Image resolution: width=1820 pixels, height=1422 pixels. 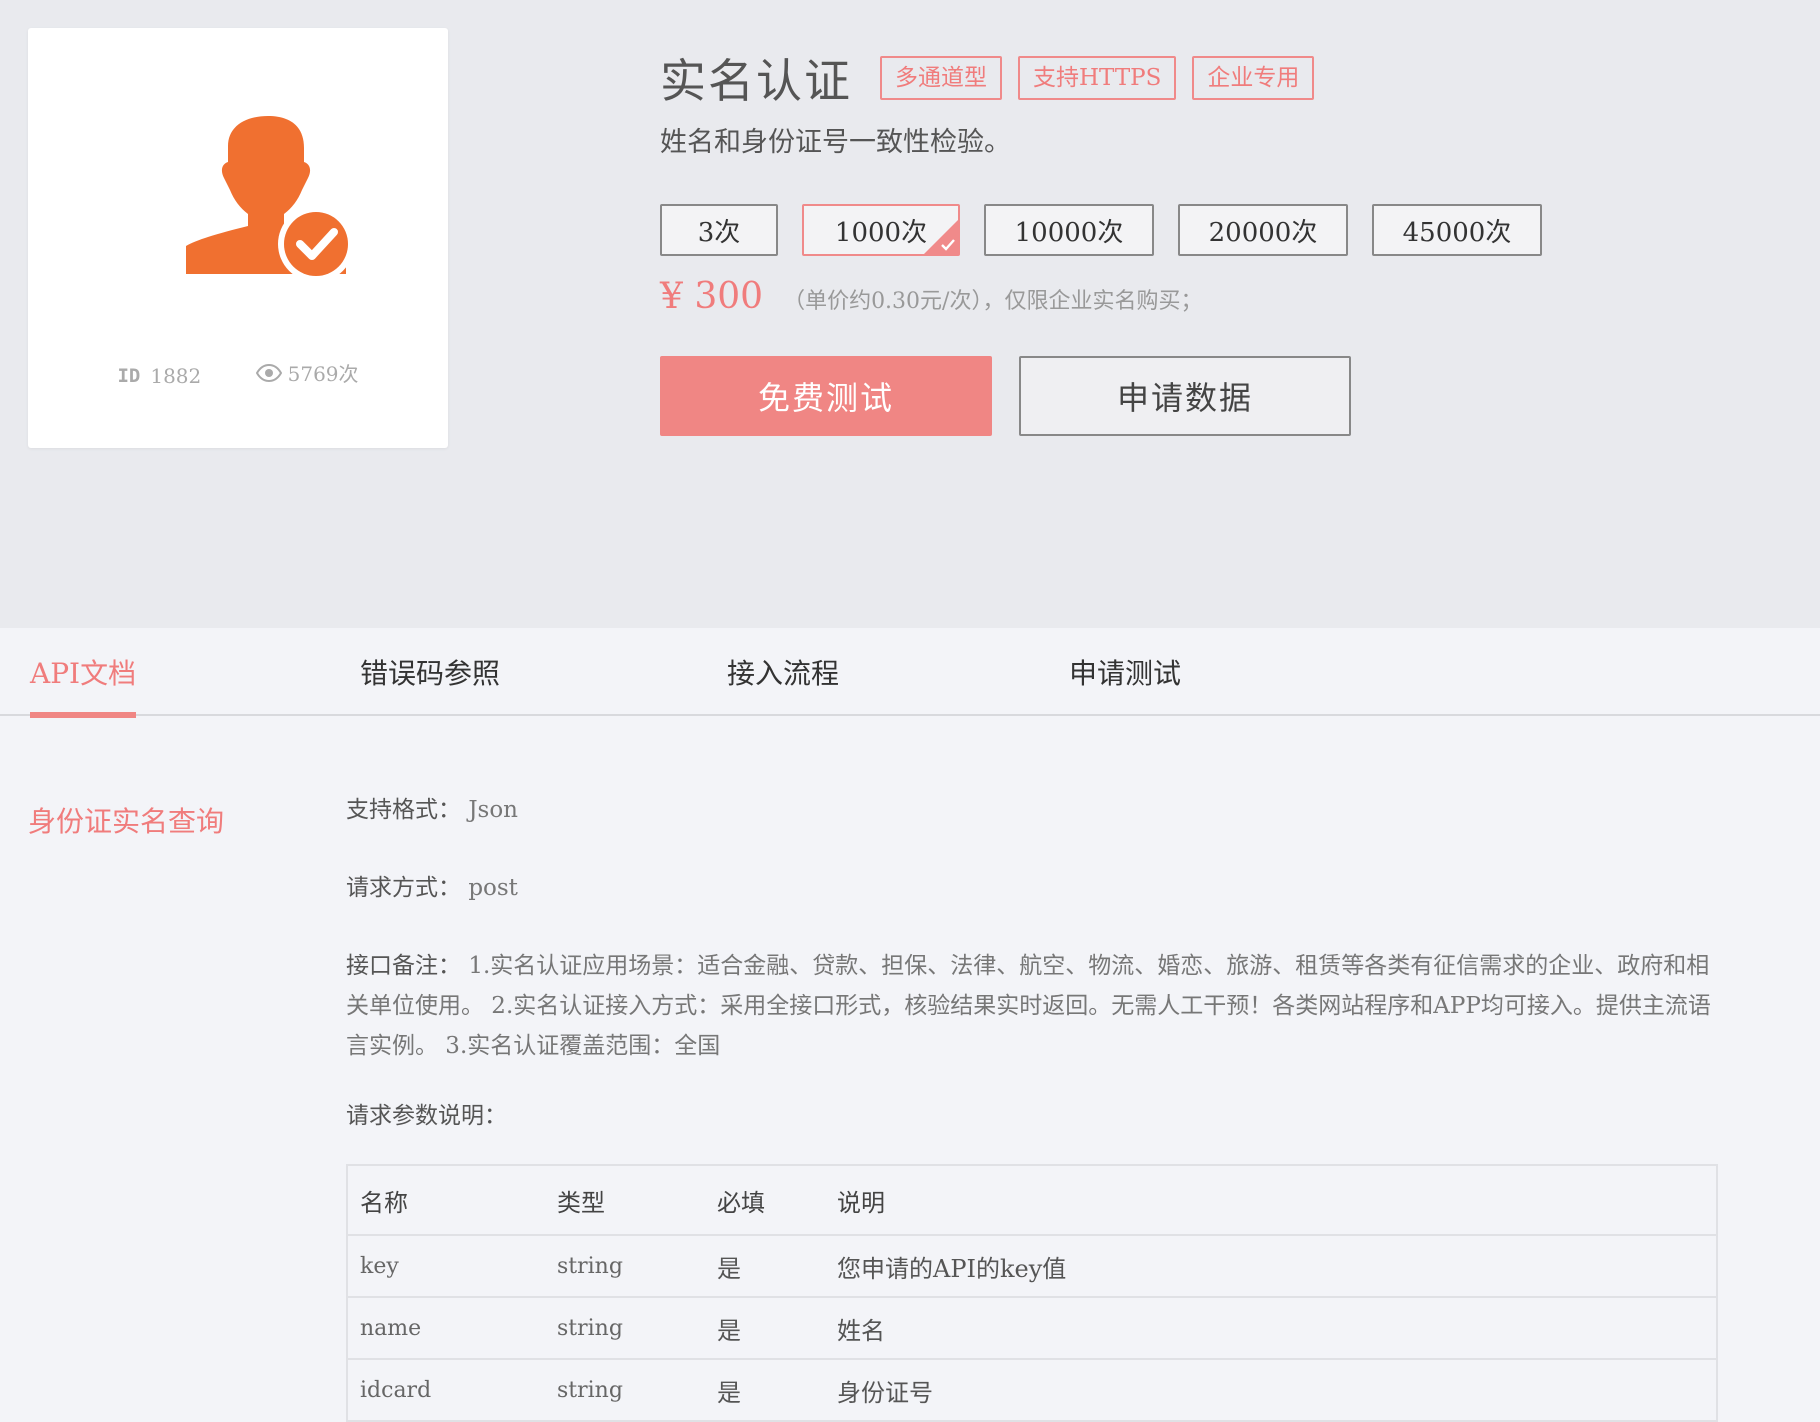 I want to click on table-row: idcard string 是 身份证号, so click(x=1032, y=1390).